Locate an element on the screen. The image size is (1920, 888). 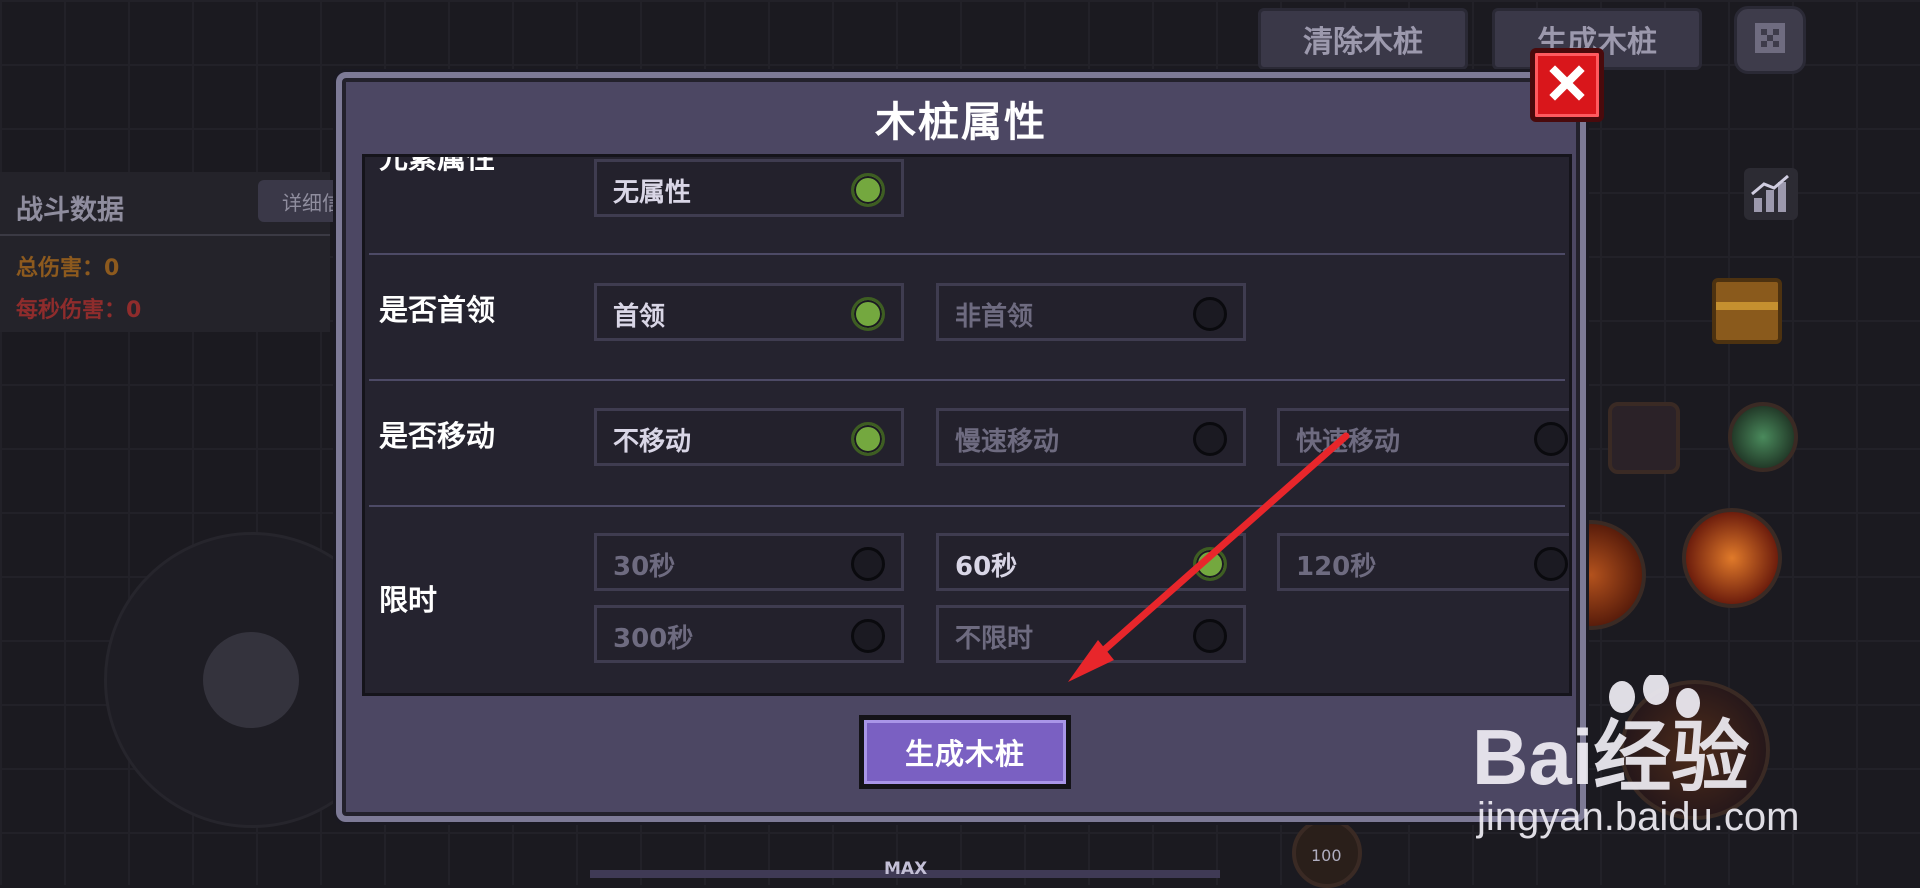
battle-detail-button: 详细信 is located at coordinates (303, 201).